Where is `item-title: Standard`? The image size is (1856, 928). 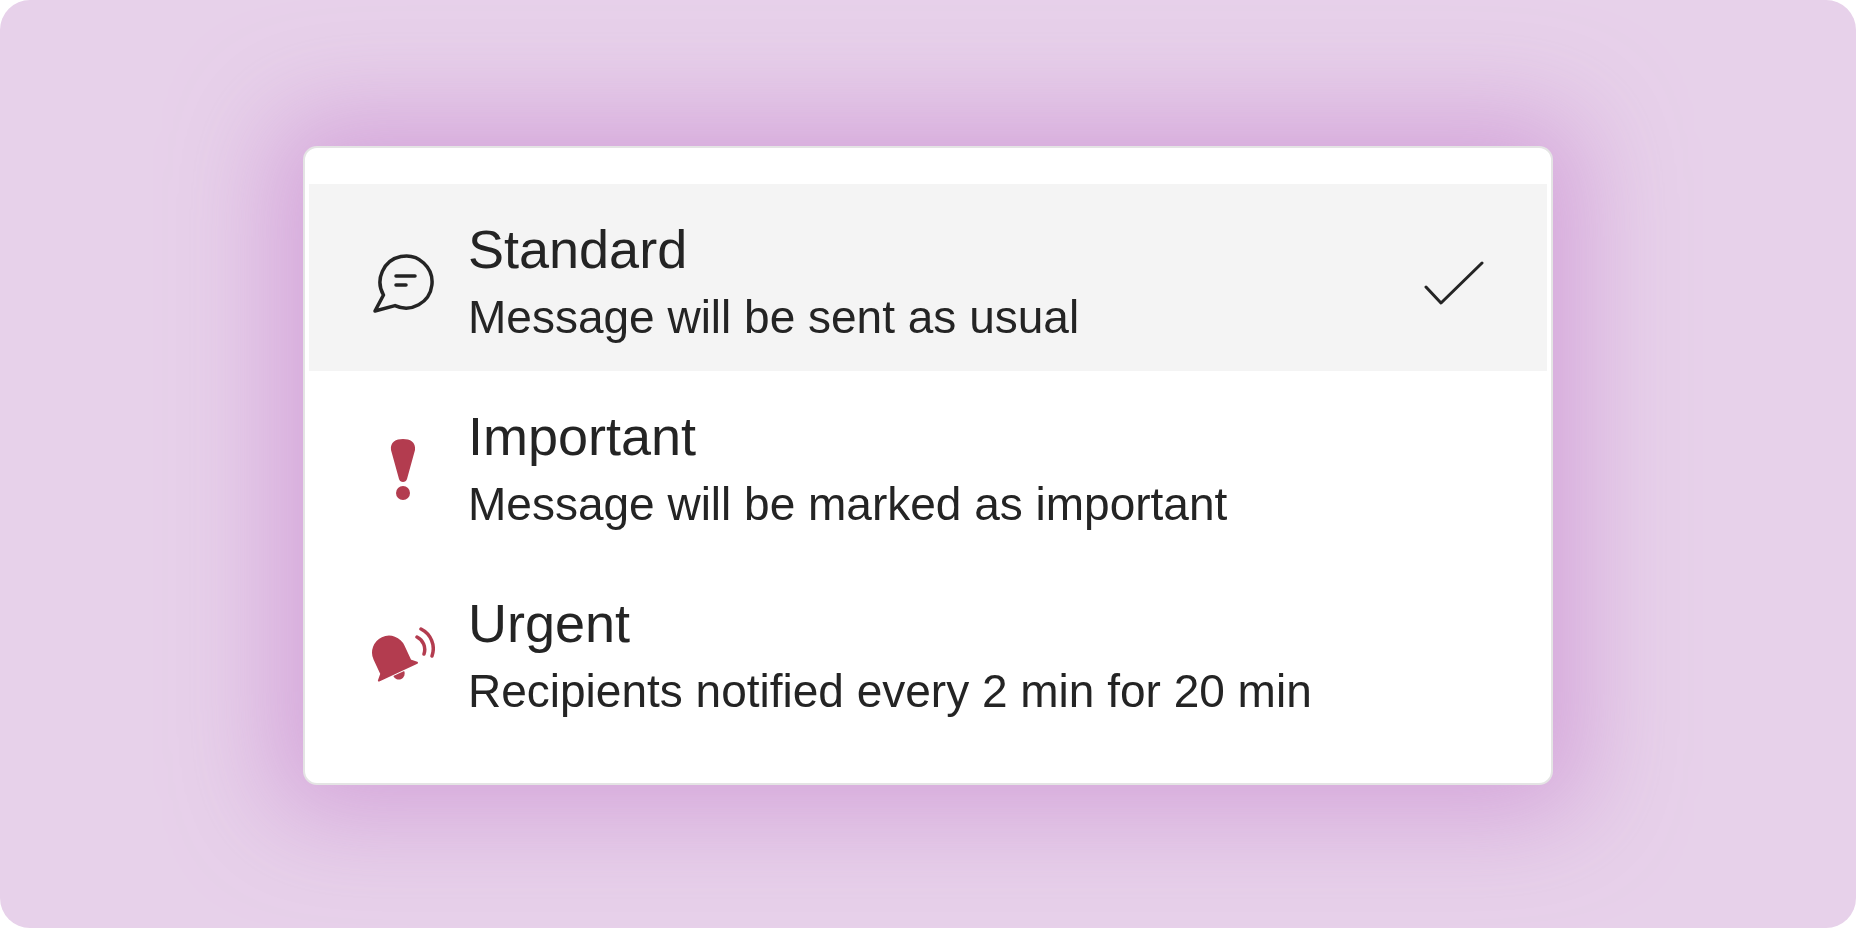
item-title: Standard is located at coordinates (578, 249).